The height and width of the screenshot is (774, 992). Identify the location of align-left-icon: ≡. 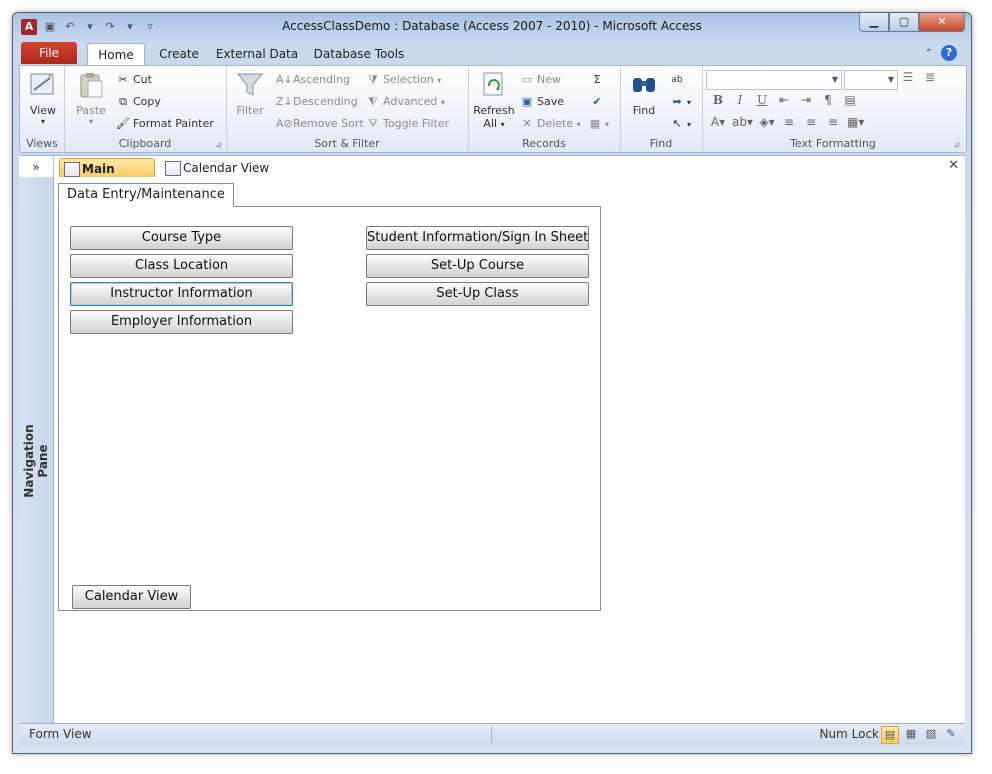
(789, 122).